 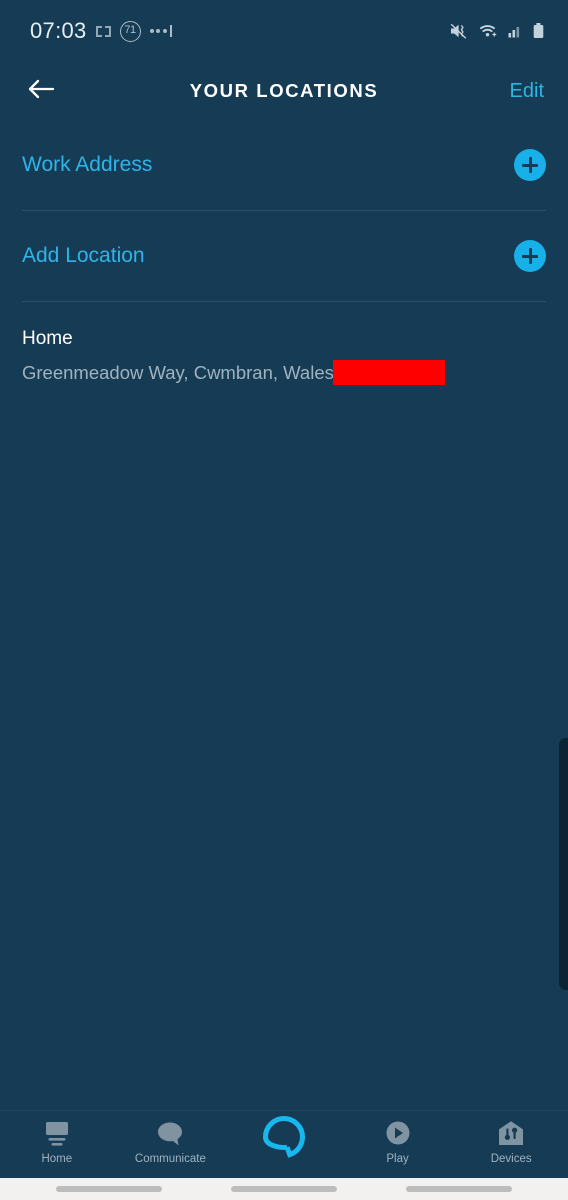 I want to click on back-button, so click(x=41, y=91).